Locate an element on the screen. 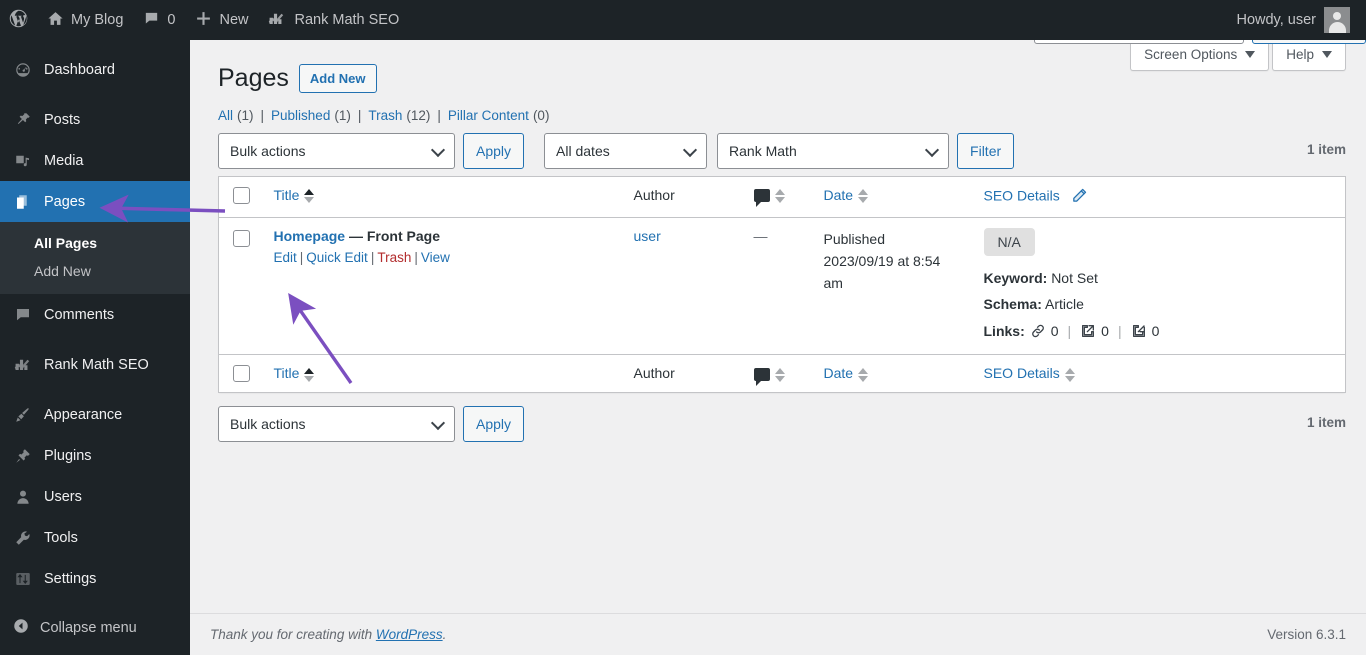 The image size is (1366, 655). sort-indicator-comments is located at coordinates (779, 195).